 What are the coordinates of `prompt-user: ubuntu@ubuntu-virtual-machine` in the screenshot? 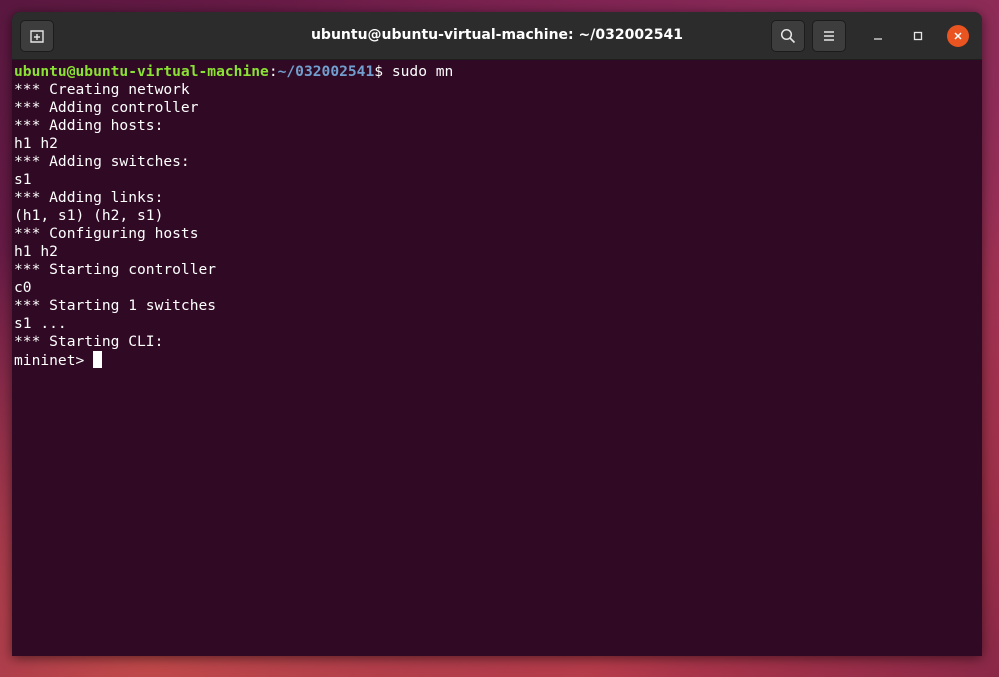 It's located at (141, 71).